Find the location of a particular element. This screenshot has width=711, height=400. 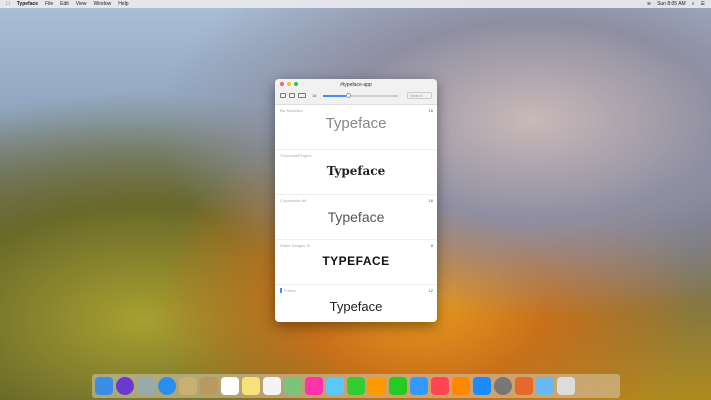

siri-icon is located at coordinates (125, 386).